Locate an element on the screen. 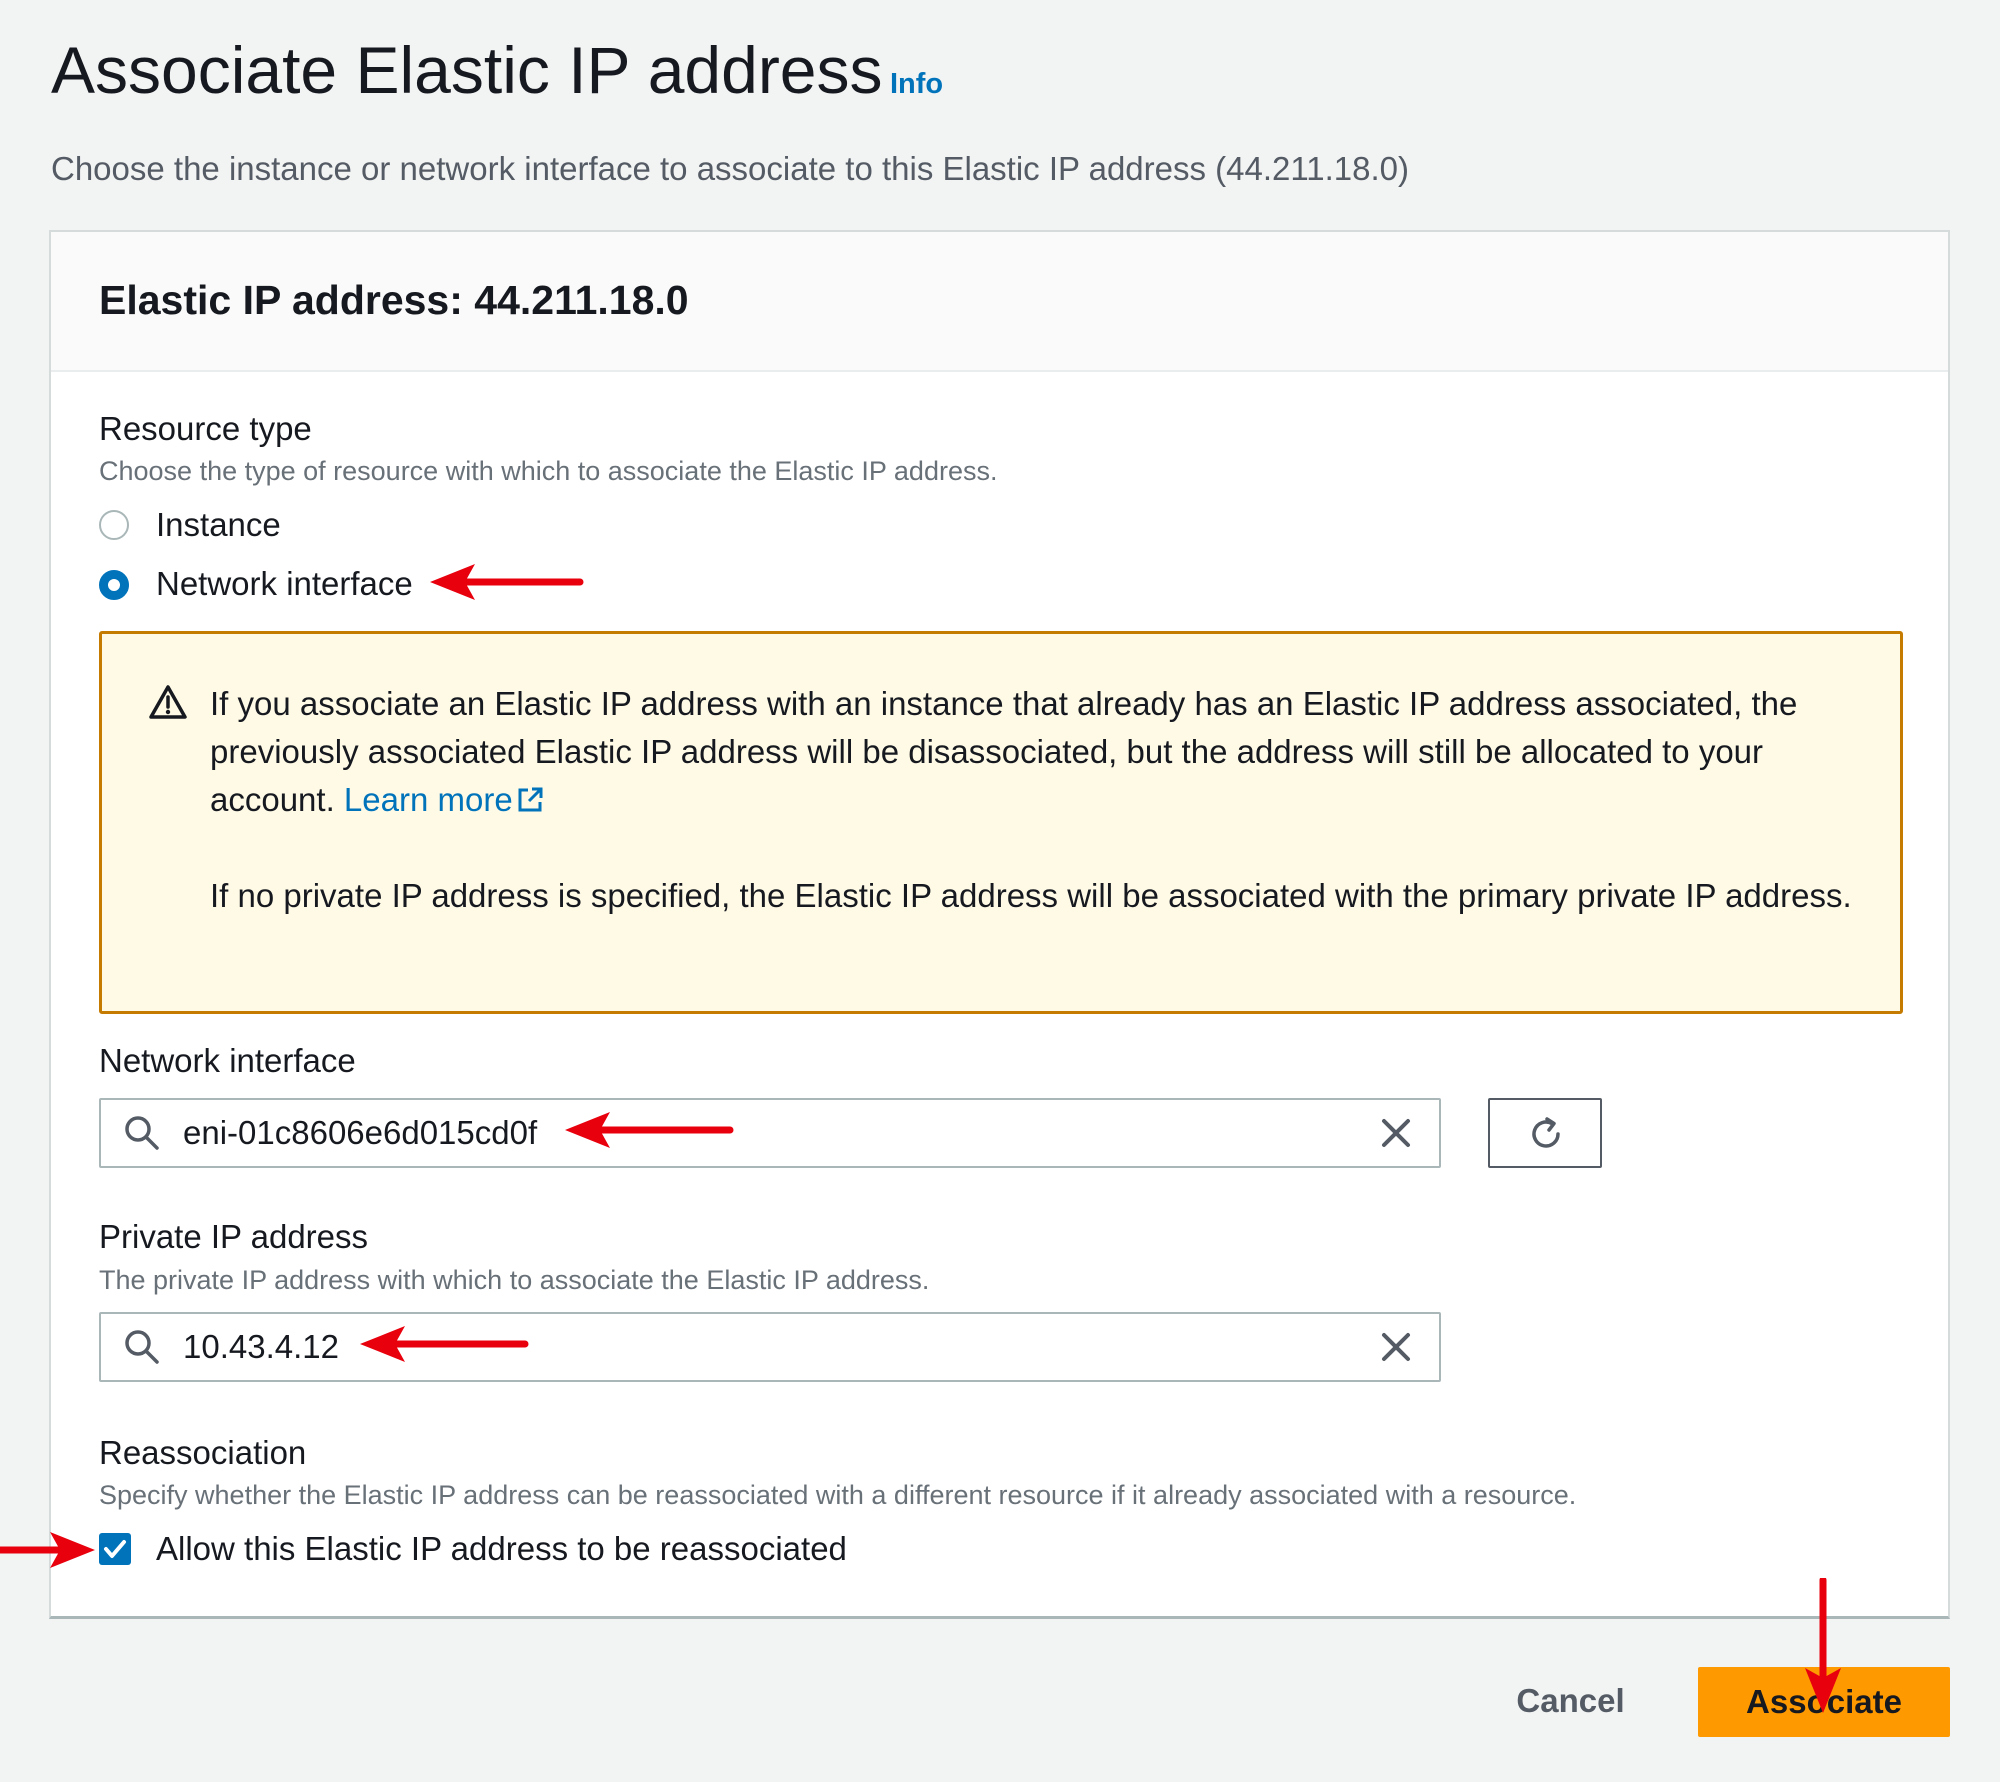 The height and width of the screenshot is (1782, 2000). refresh-button is located at coordinates (1545, 1133).